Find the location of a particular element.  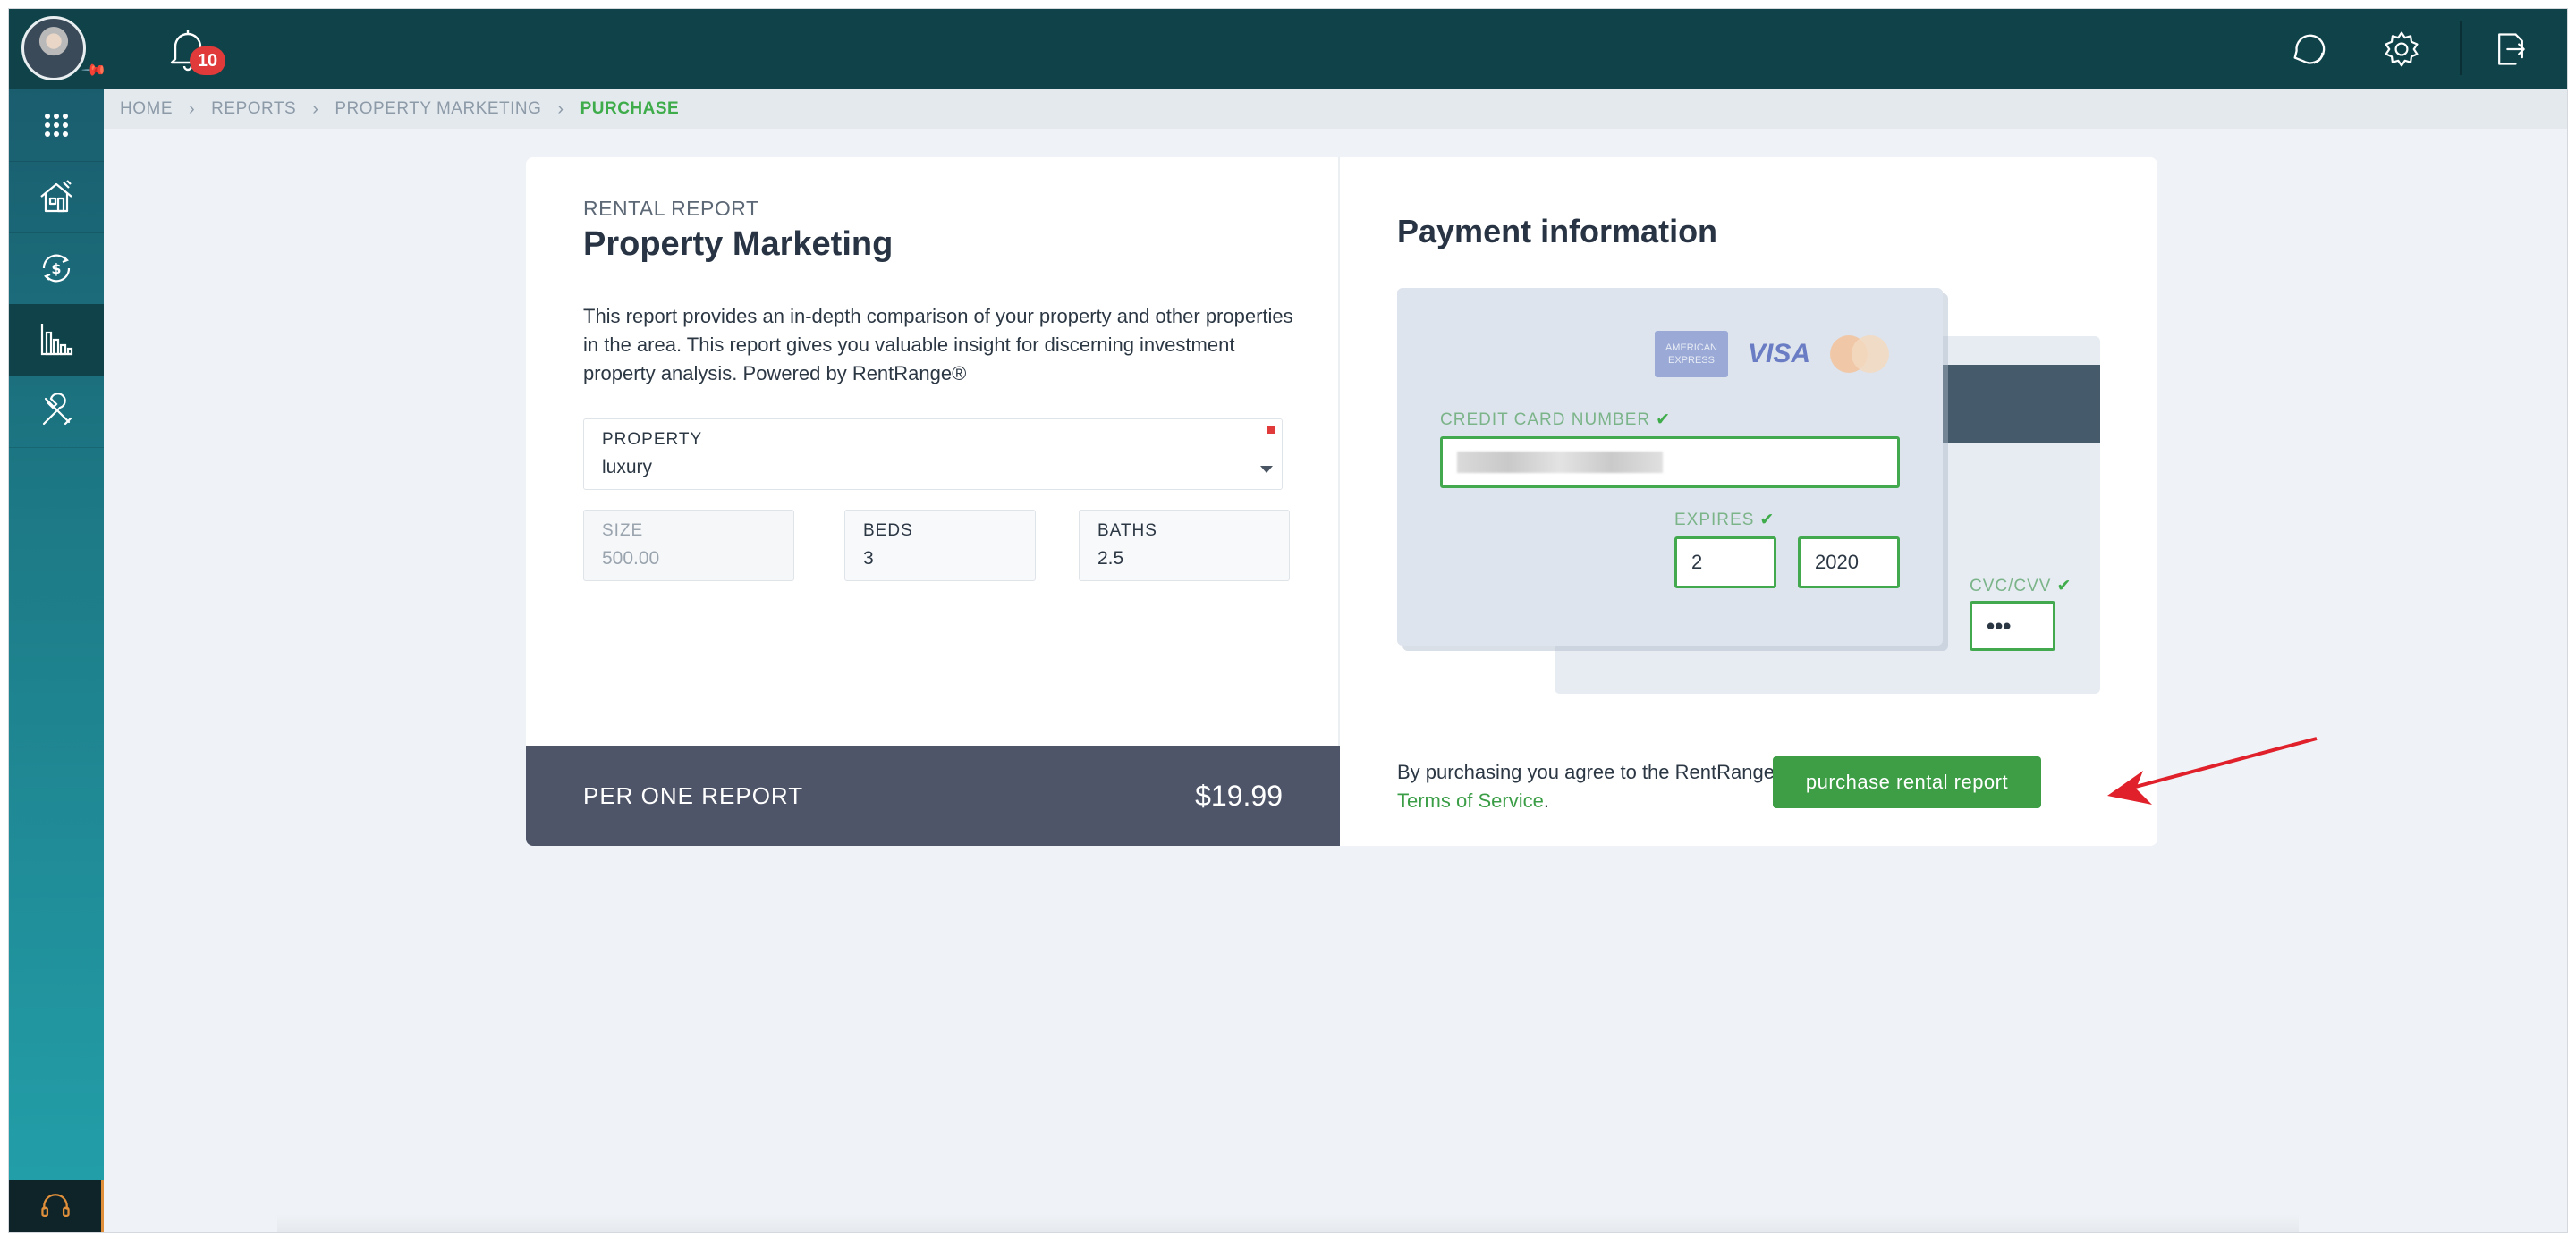

breadcrumb-home: HOME is located at coordinates (146, 109).